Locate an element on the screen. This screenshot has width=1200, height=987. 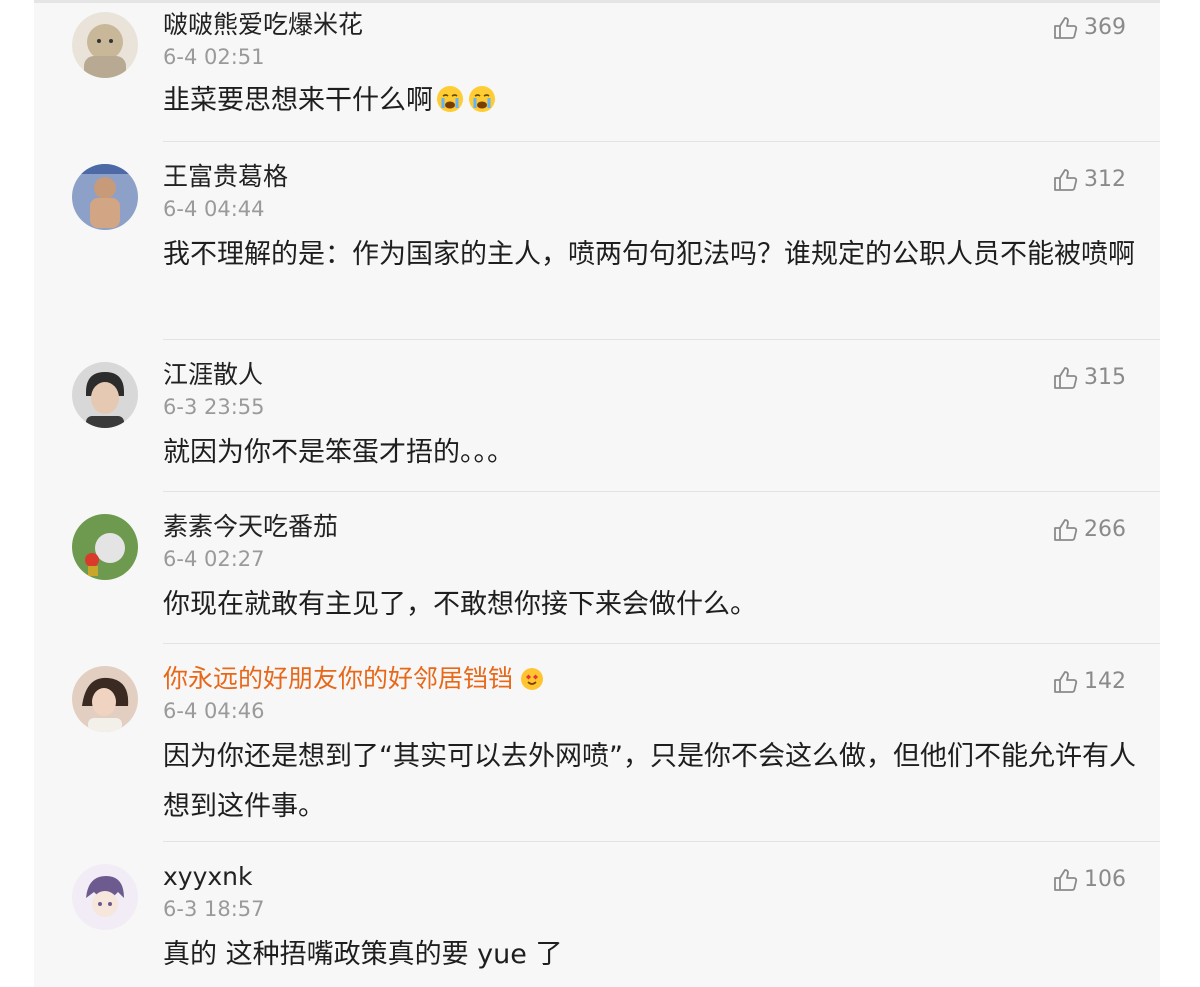
username: 素素今天吃番茄 is located at coordinates (250, 527).